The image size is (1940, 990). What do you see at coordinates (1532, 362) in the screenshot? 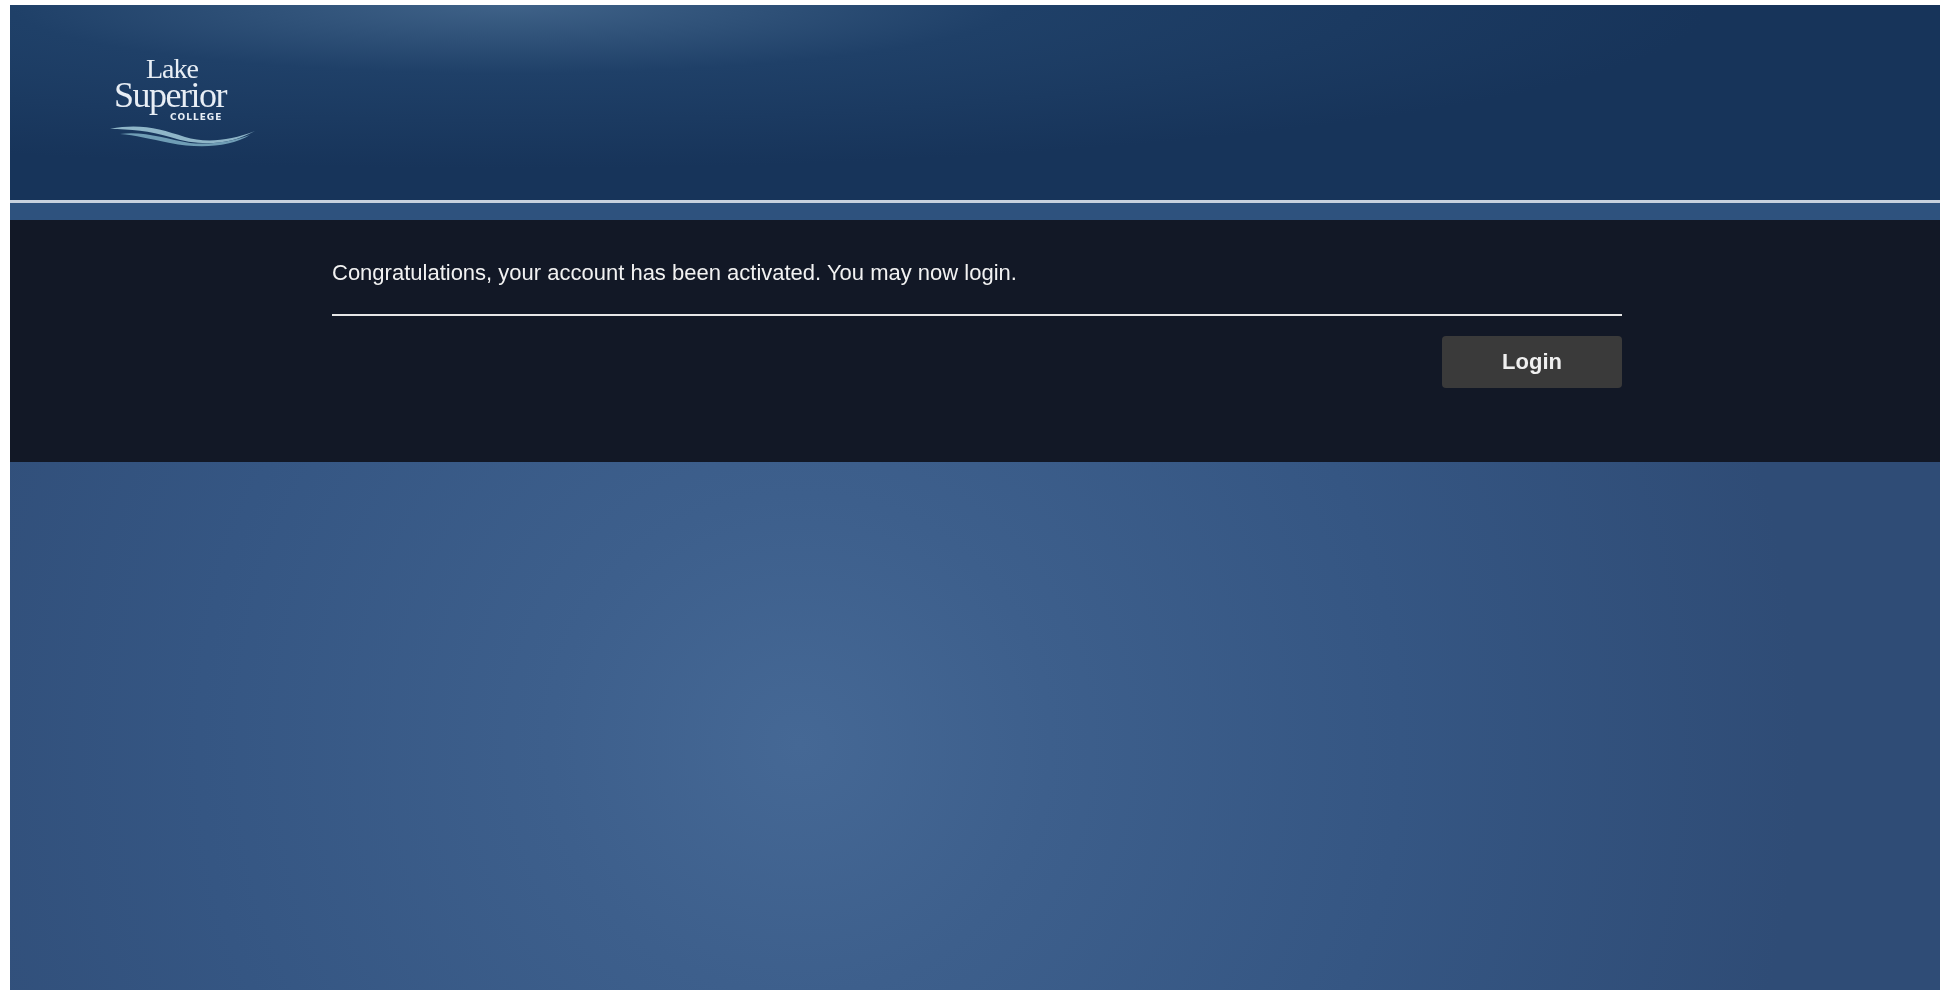
I see `login-button: Login` at bounding box center [1532, 362].